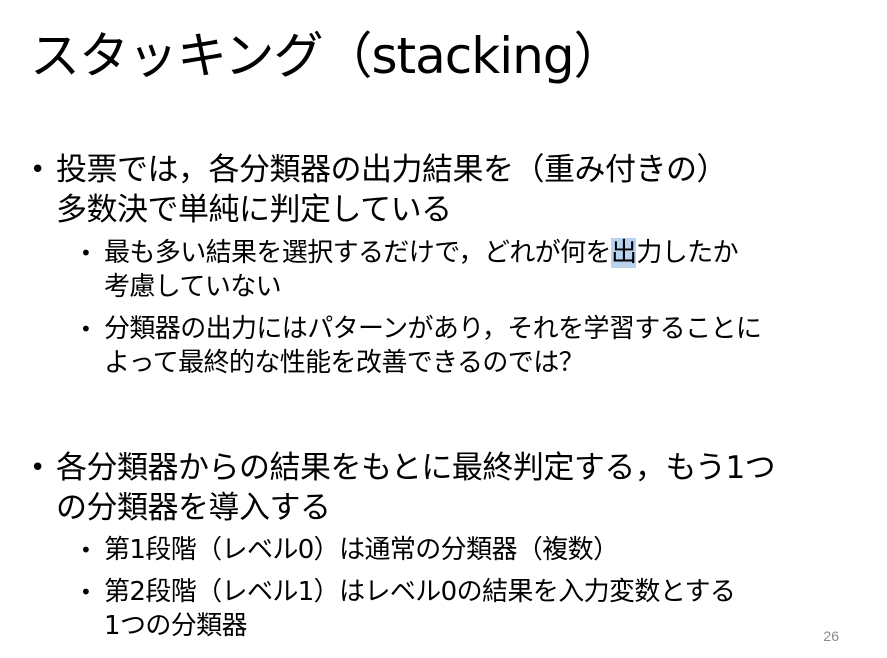  Describe the element at coordinates (463, 488) in the screenshot. I see `bullet-text: 各分類器からの結果をもとに最終判定する，もう1つ の分類器を導入する` at that location.